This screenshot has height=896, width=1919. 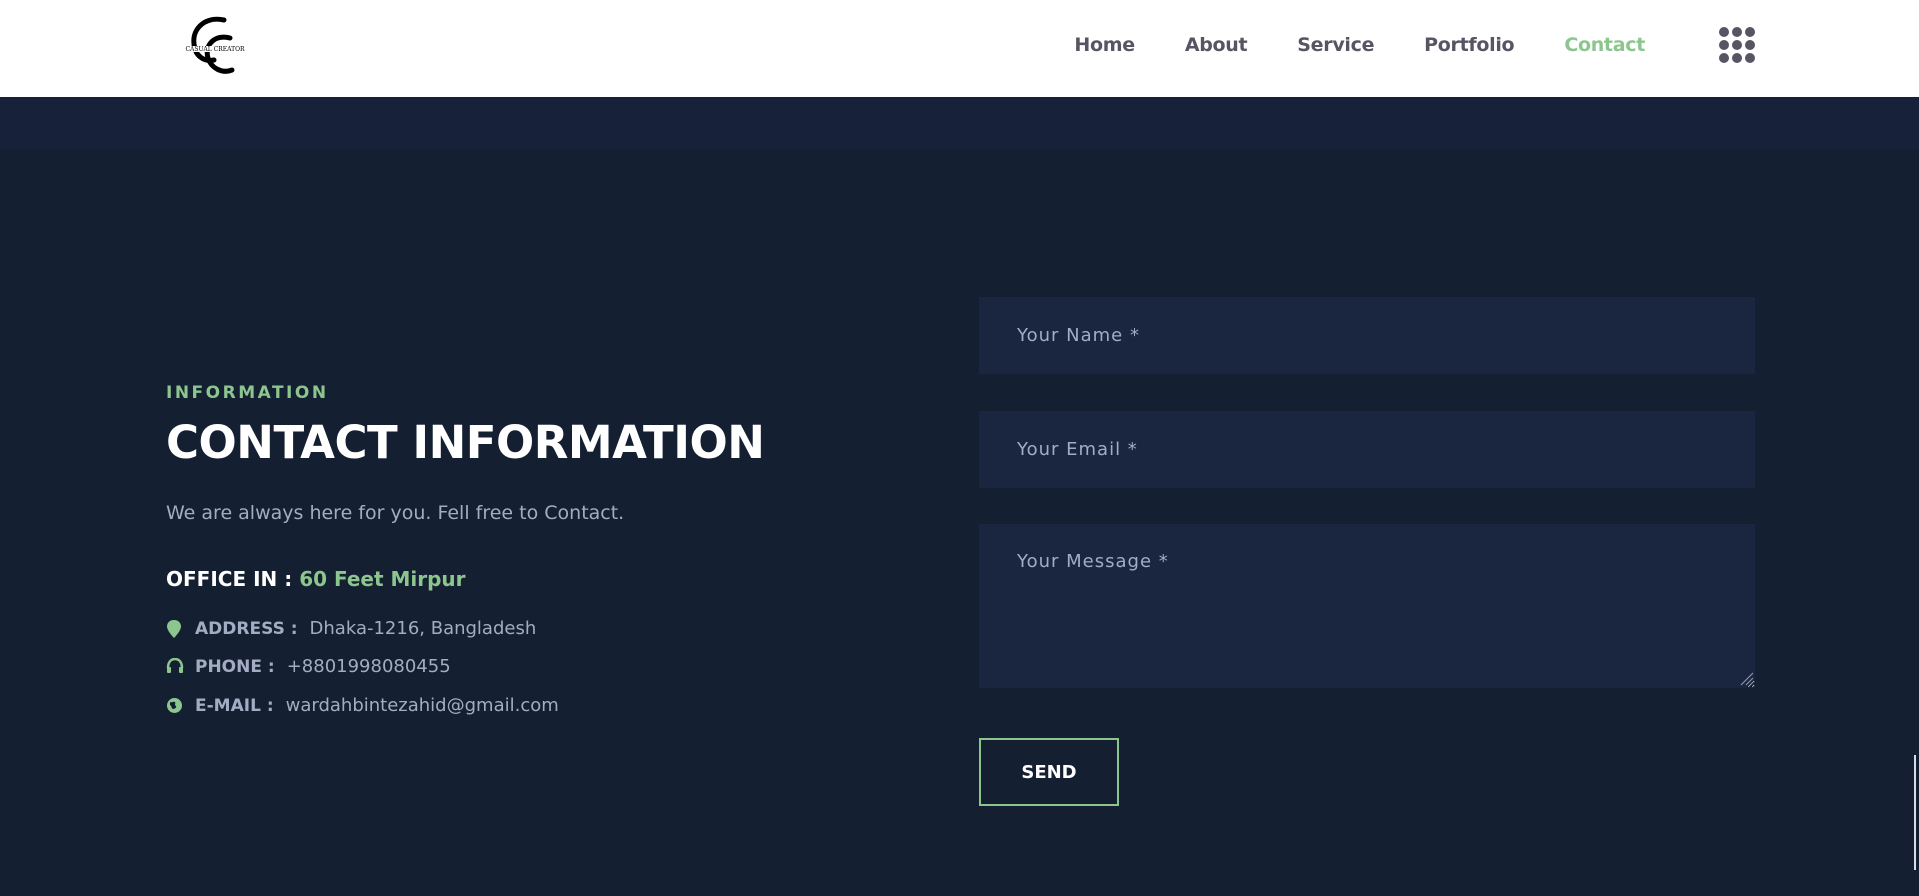 I want to click on message-field, so click(x=1367, y=606).